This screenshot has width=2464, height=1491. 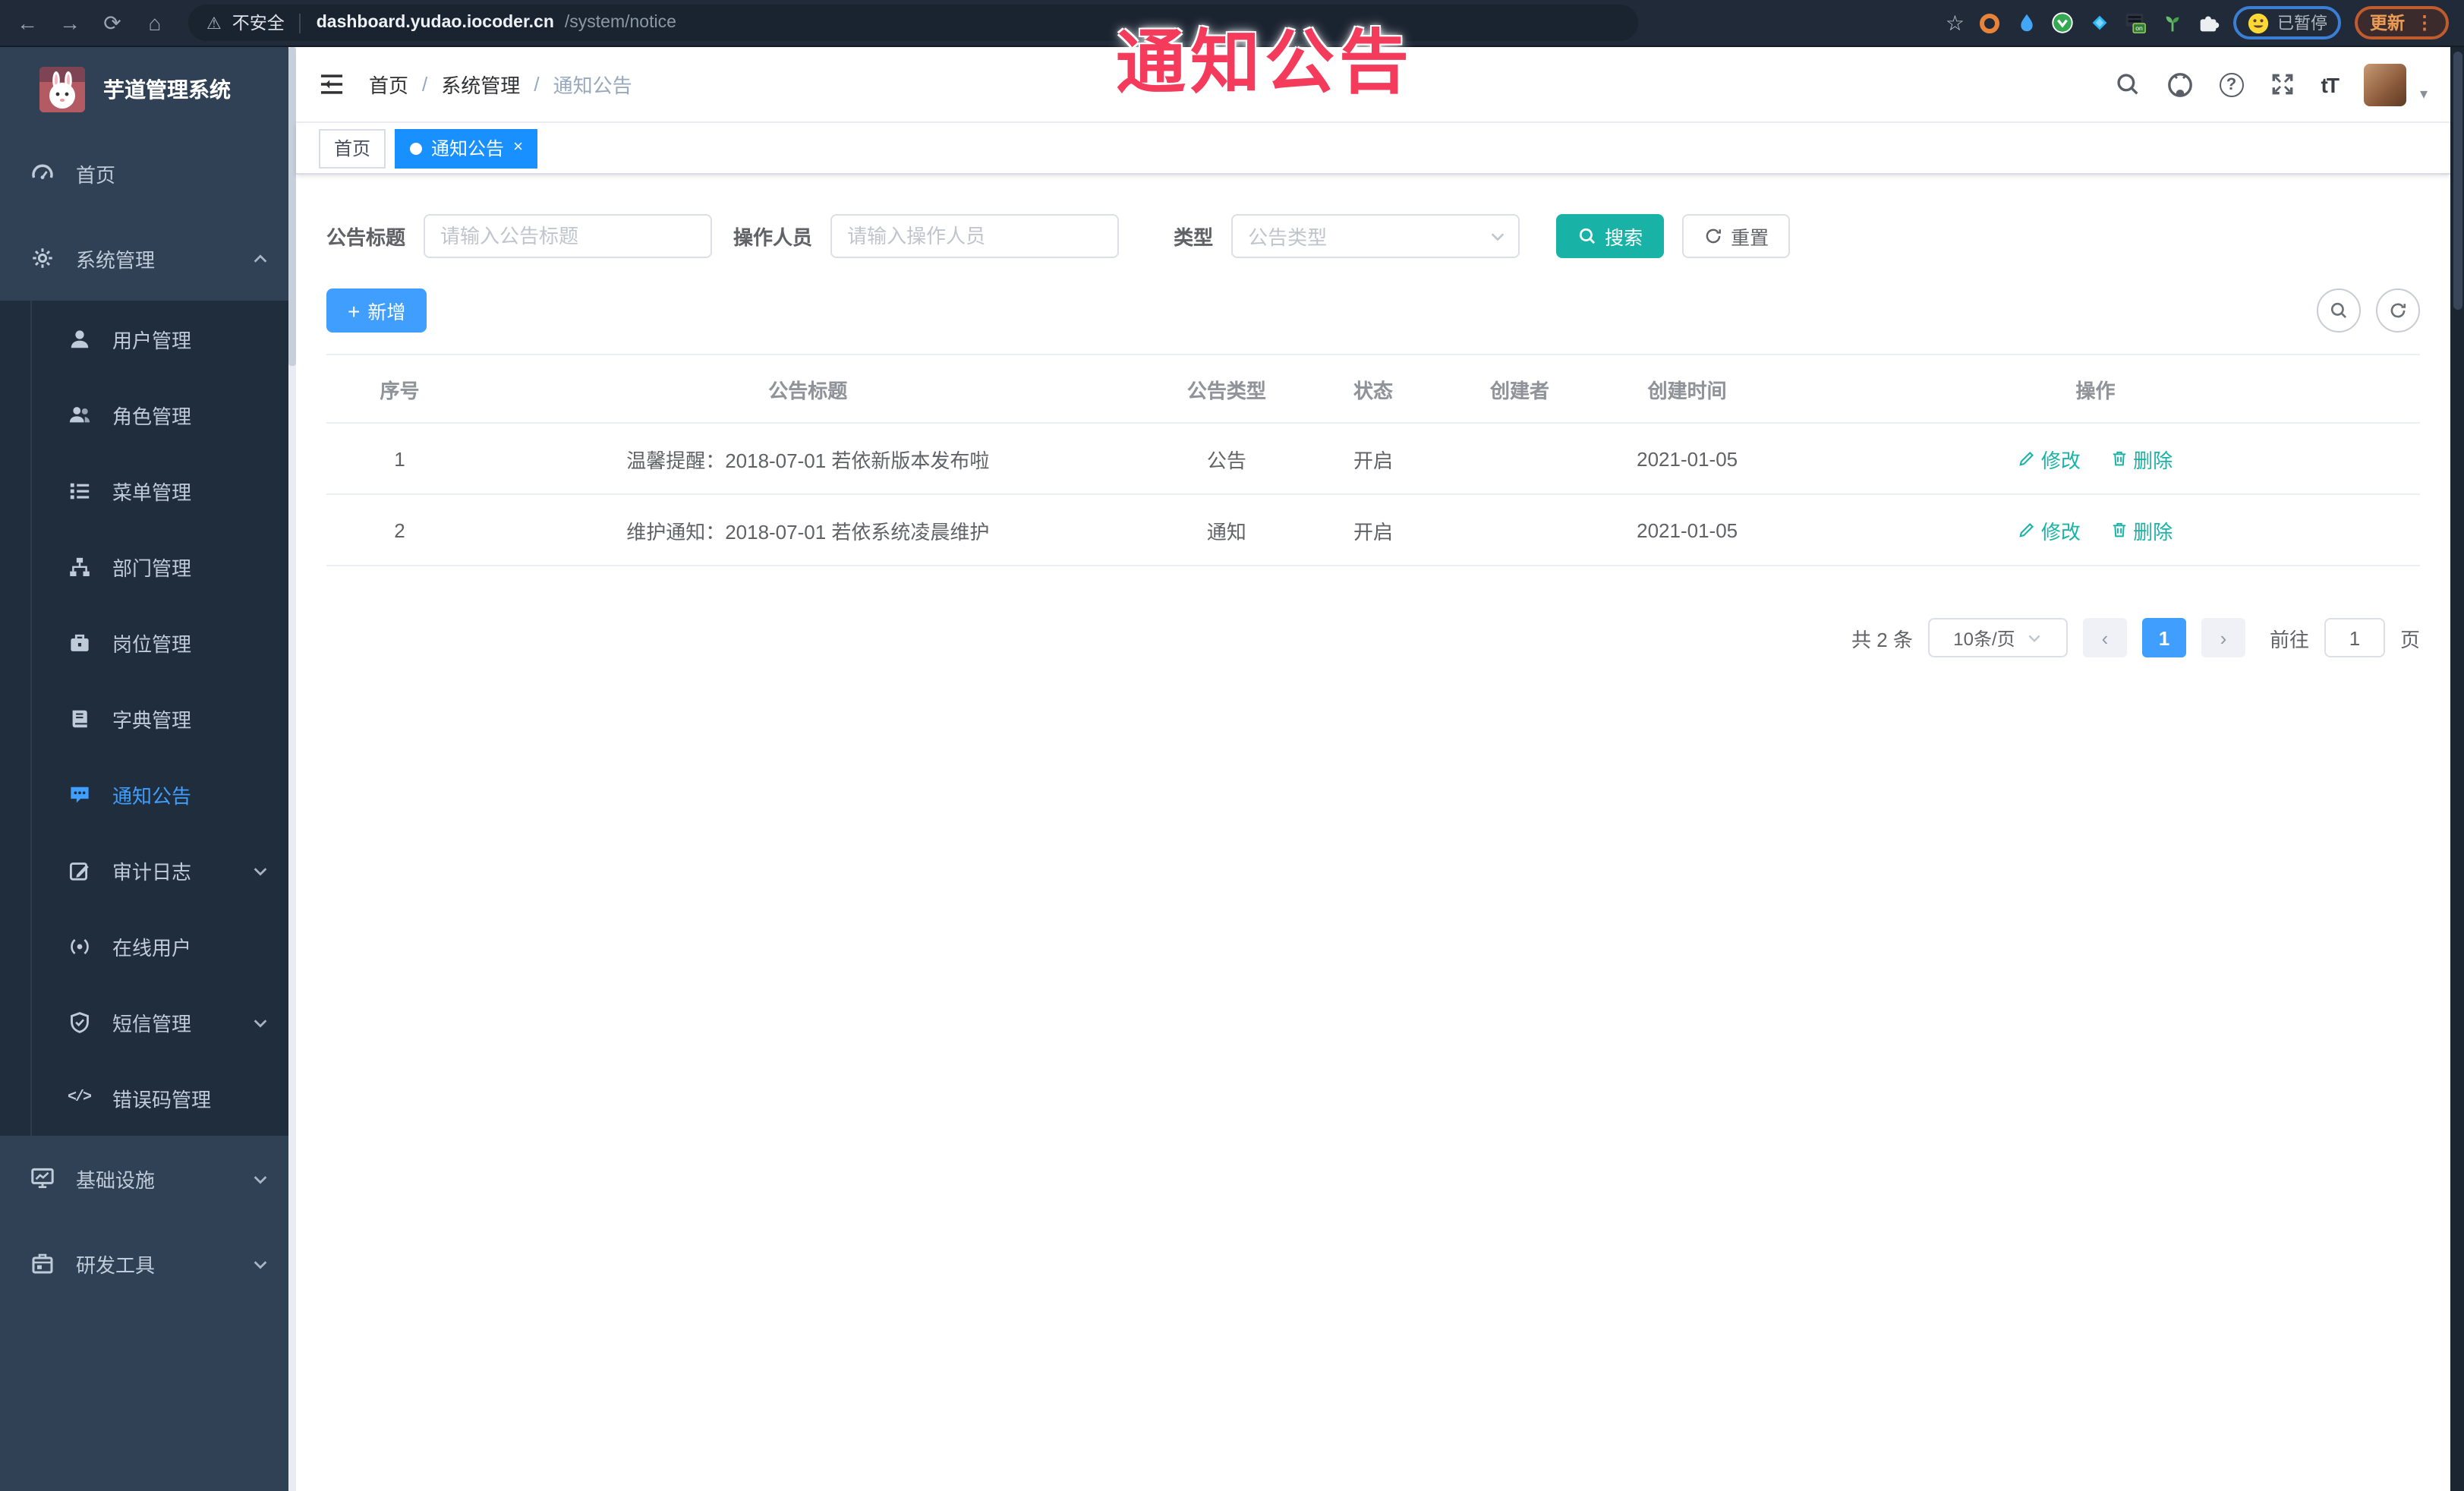 I want to click on extension-orange-ring-icon, so click(x=1990, y=22).